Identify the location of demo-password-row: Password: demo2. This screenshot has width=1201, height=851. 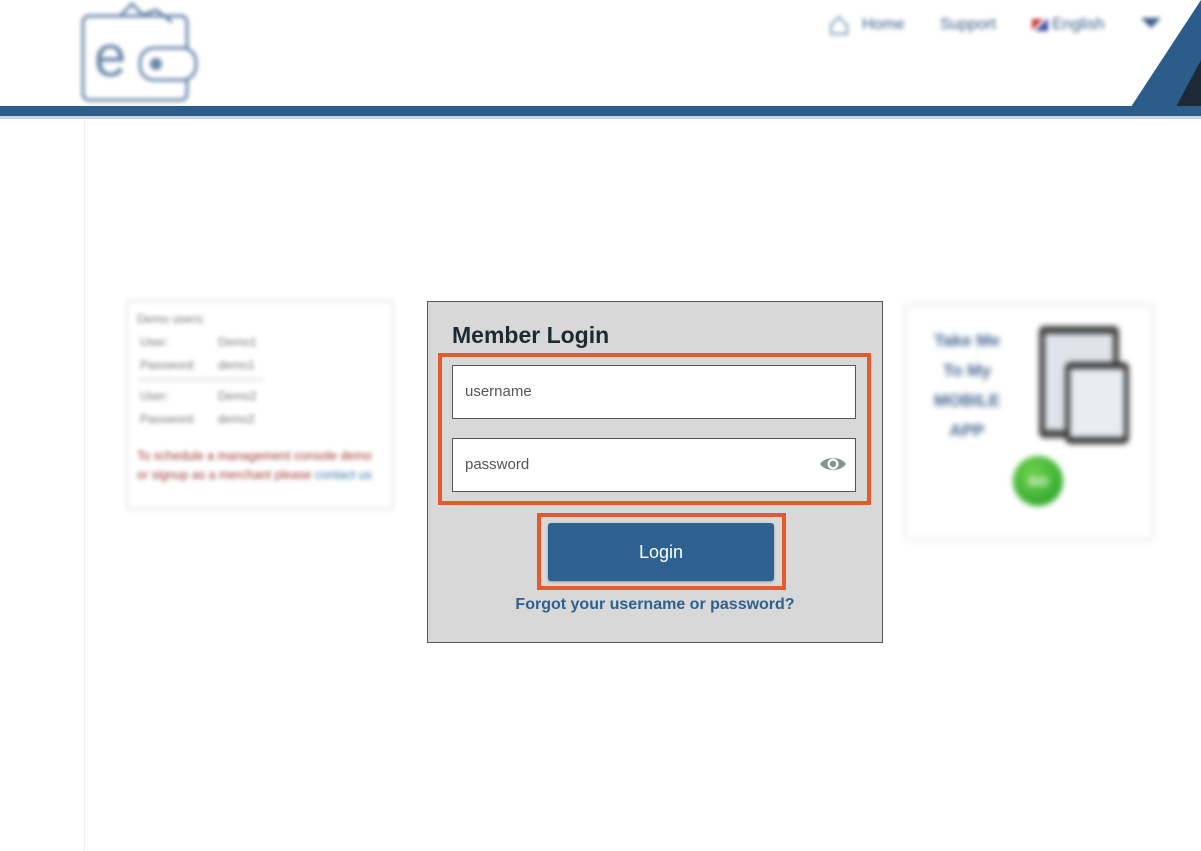
(197, 419).